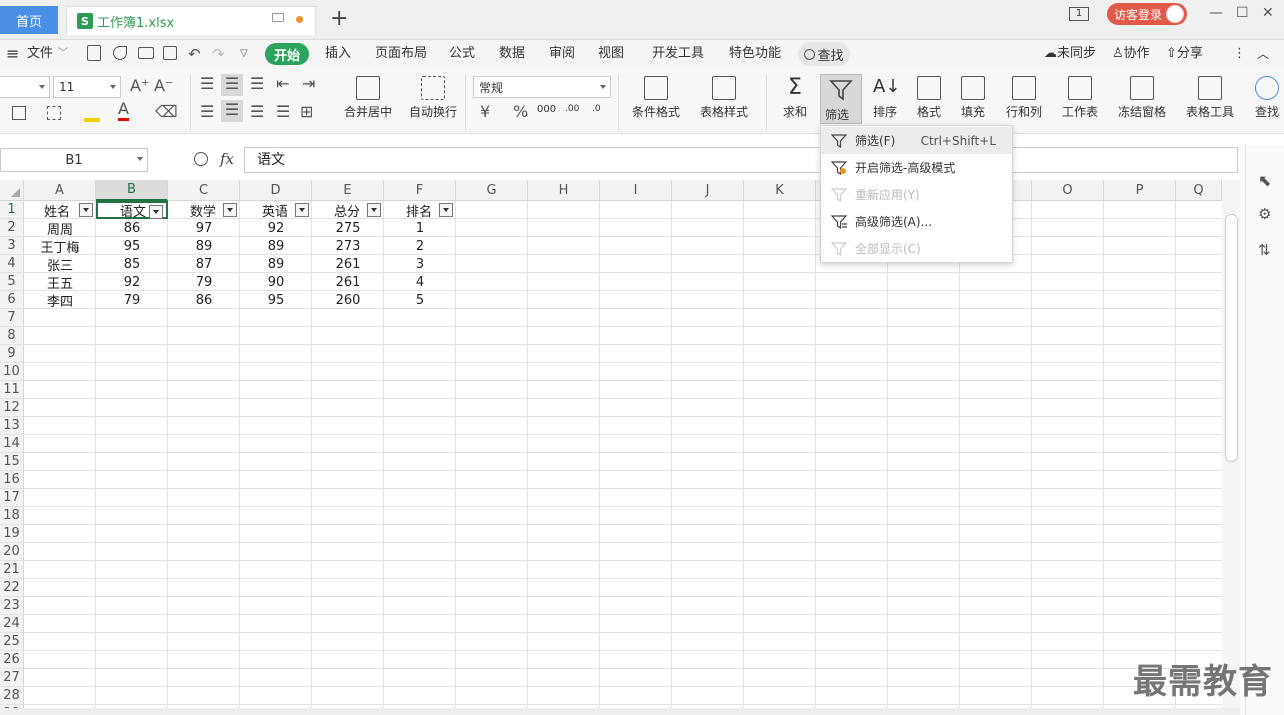 This screenshot has height=715, width=1284. I want to click on grow-font-button: A⁺, so click(139, 85).